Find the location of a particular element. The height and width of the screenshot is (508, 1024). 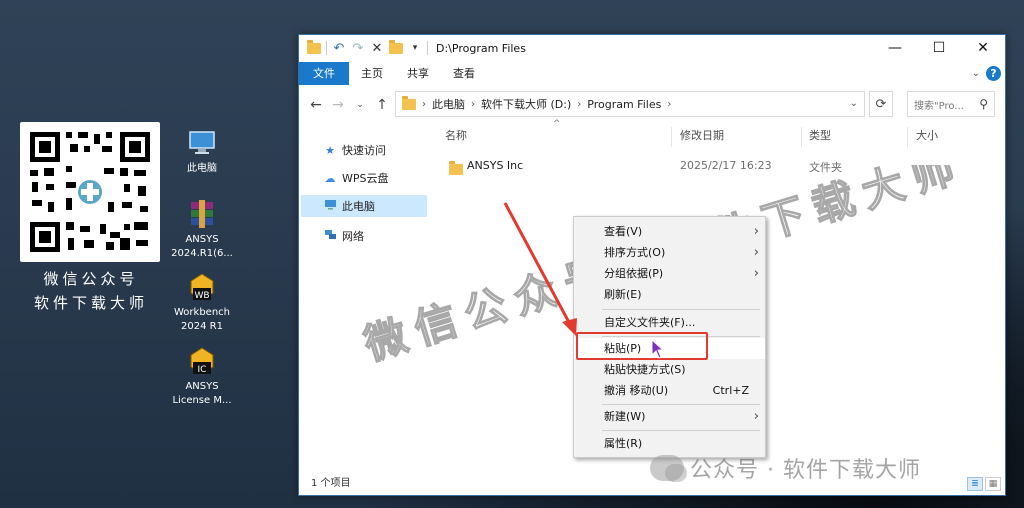

mouse-cursor-icon is located at coordinates (658, 349).